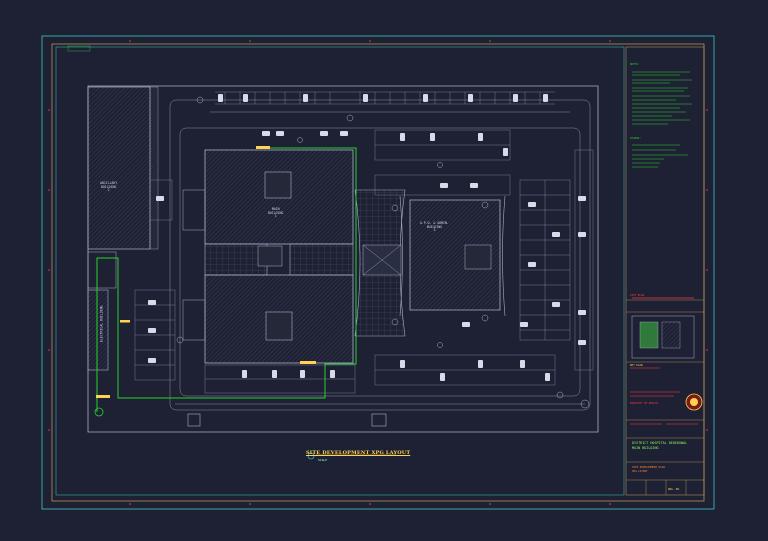  I want to click on sheet-label: SITE PLAN, so click(637, 295).